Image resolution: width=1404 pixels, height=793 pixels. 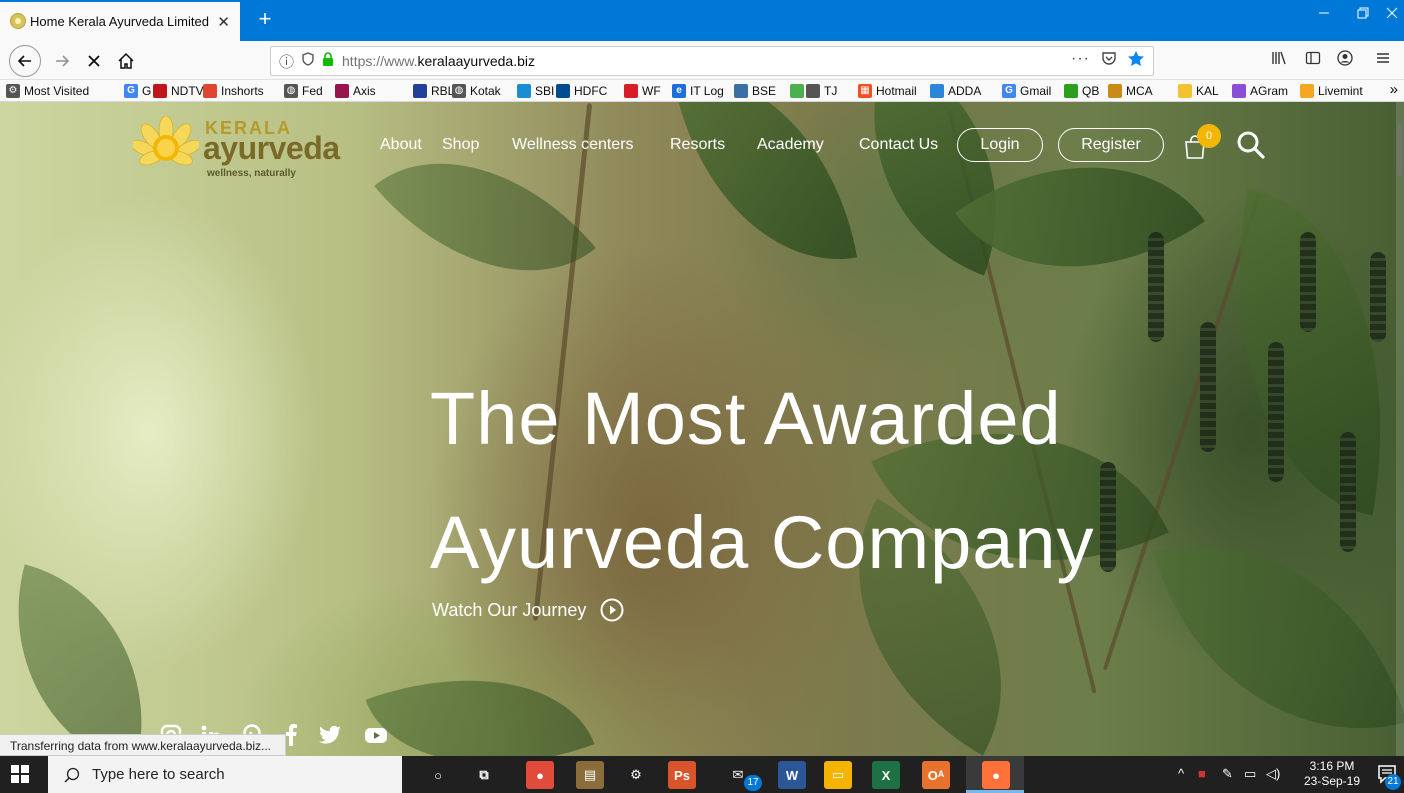 I want to click on bookmark-item: TJ, so click(x=821, y=91).